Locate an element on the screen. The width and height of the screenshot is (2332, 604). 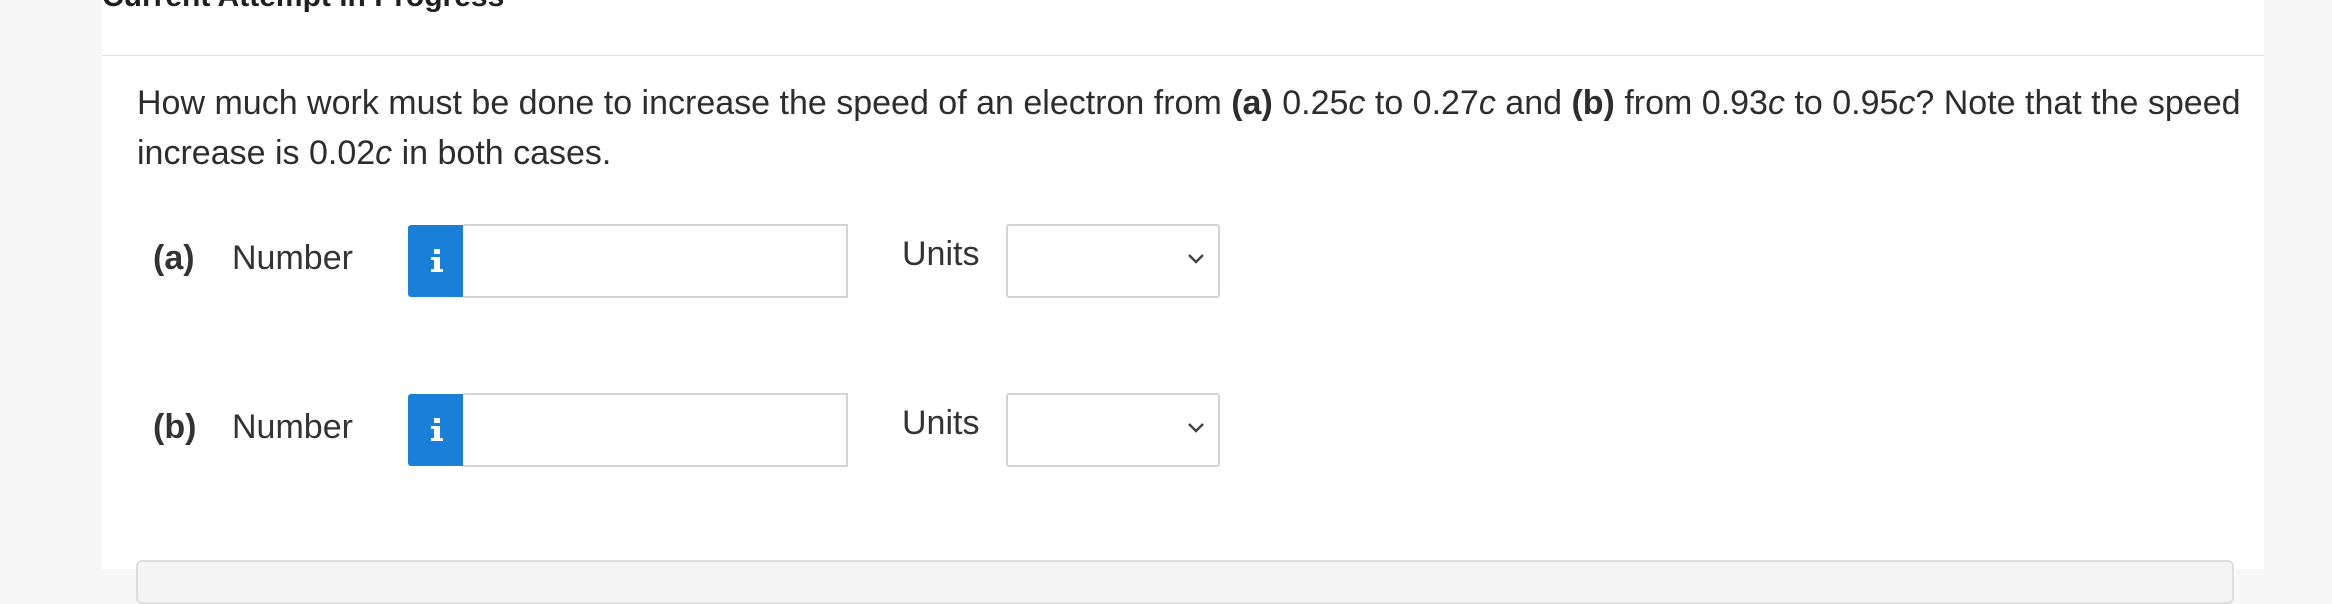
units-label-b: Units is located at coordinates (941, 423).